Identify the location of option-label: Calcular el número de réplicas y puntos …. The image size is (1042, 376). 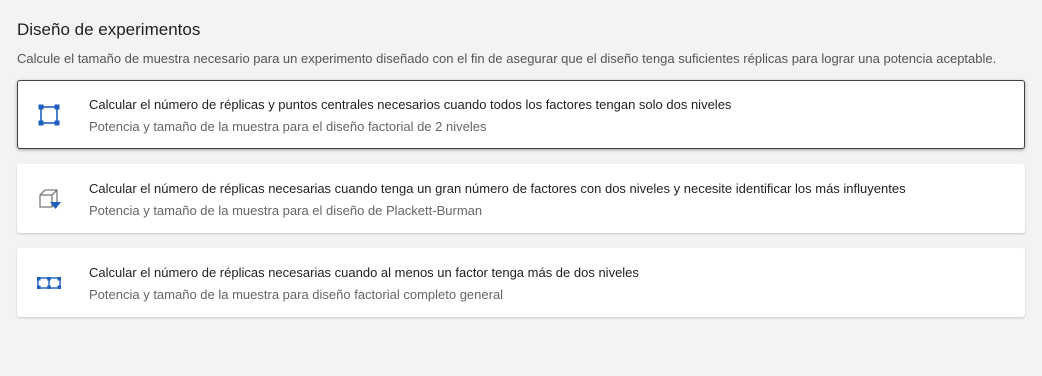
(410, 104).